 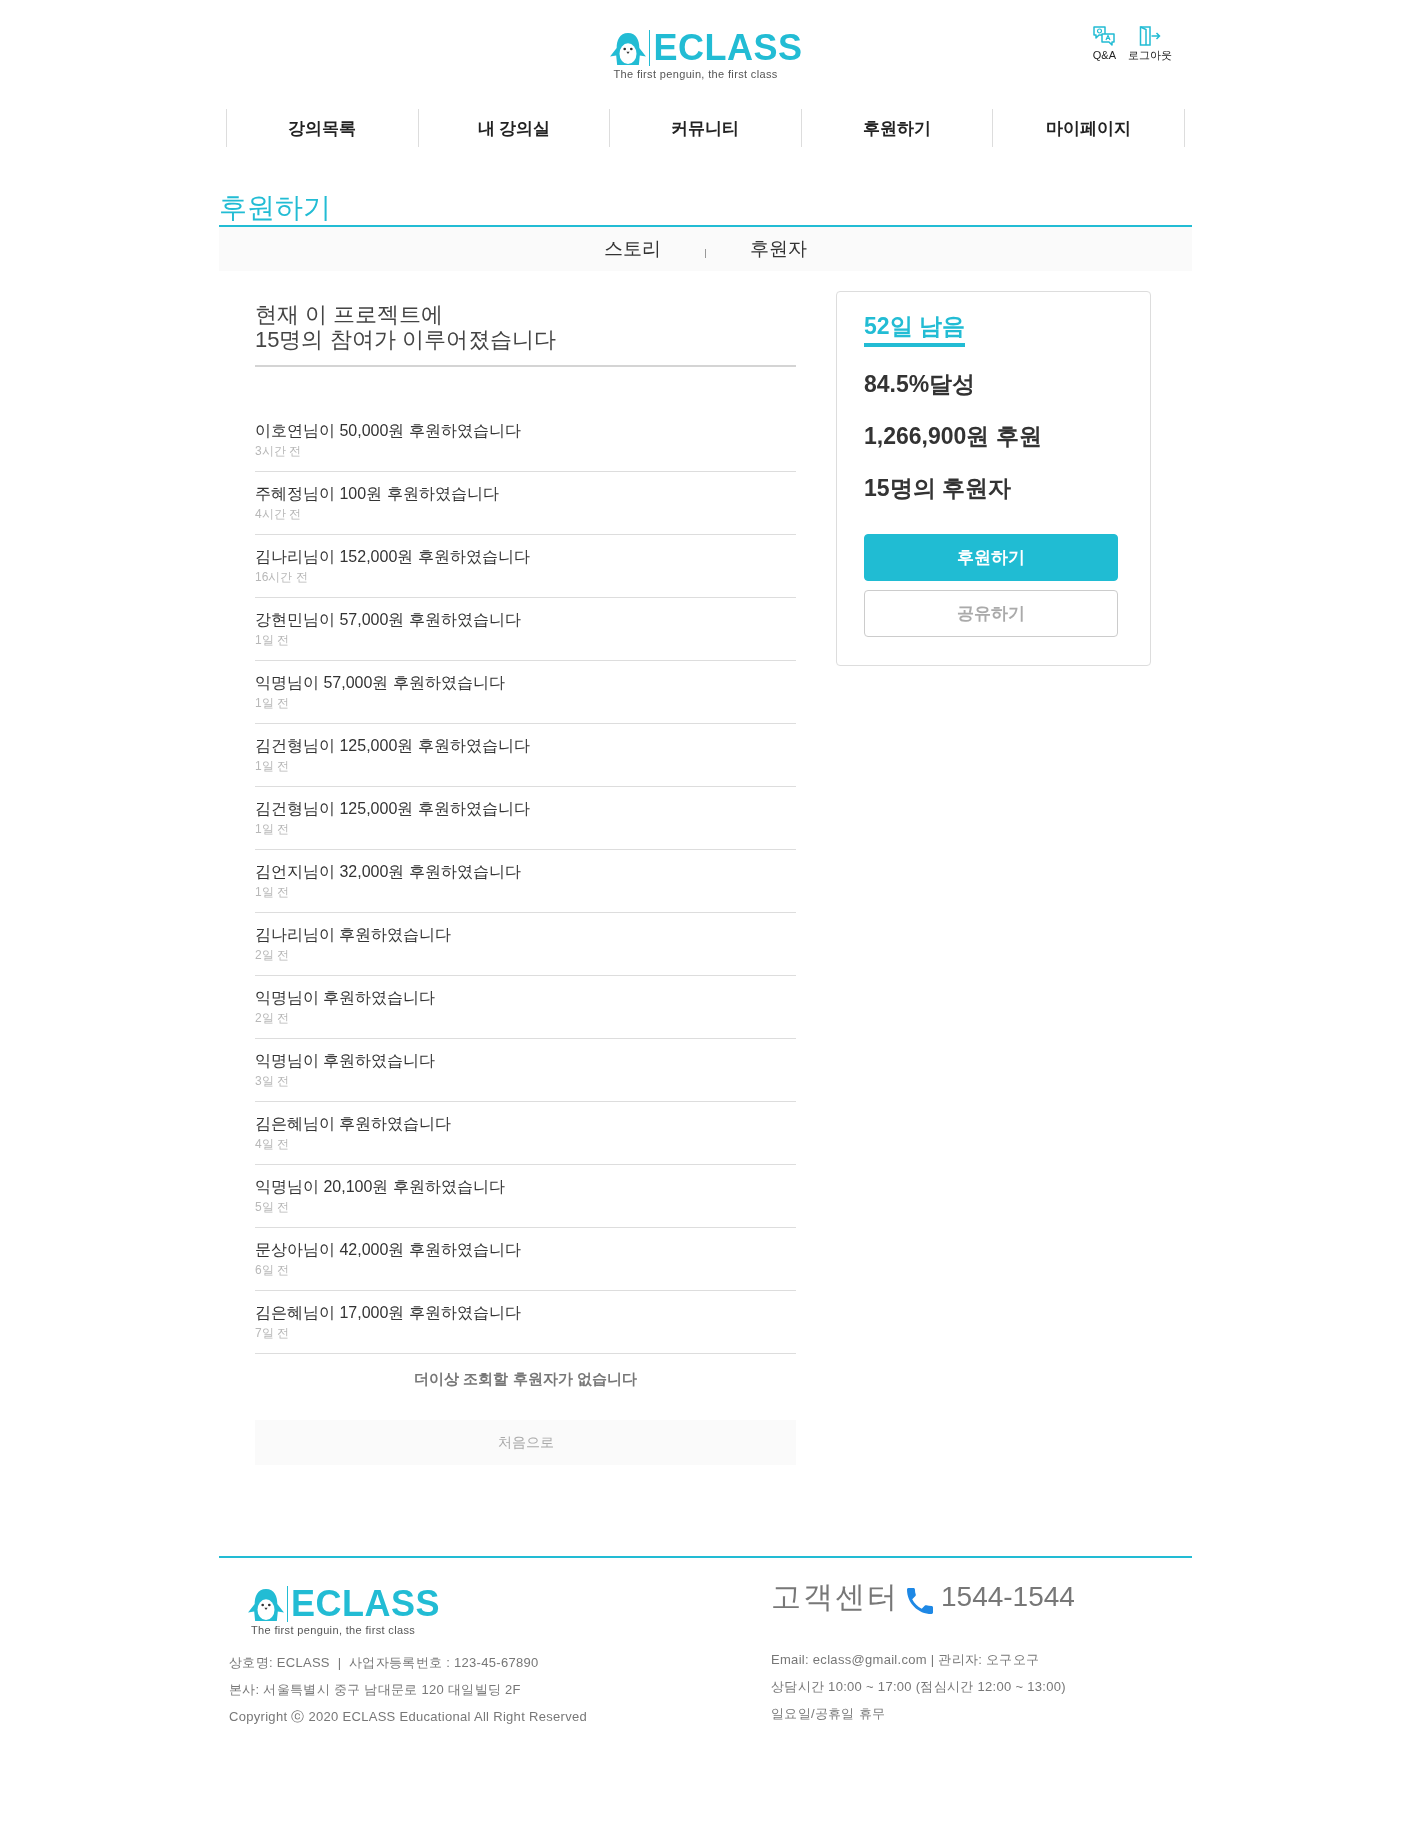 What do you see at coordinates (272, 1144) in the screenshot?
I see `donation-time: 4일 전` at bounding box center [272, 1144].